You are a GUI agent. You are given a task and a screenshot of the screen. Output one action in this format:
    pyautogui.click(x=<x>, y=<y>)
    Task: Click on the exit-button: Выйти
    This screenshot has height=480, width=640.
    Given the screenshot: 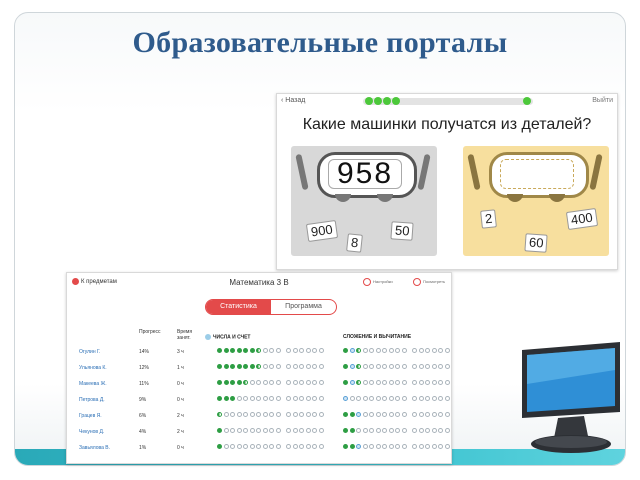 What is the action you would take?
    pyautogui.click(x=602, y=100)
    